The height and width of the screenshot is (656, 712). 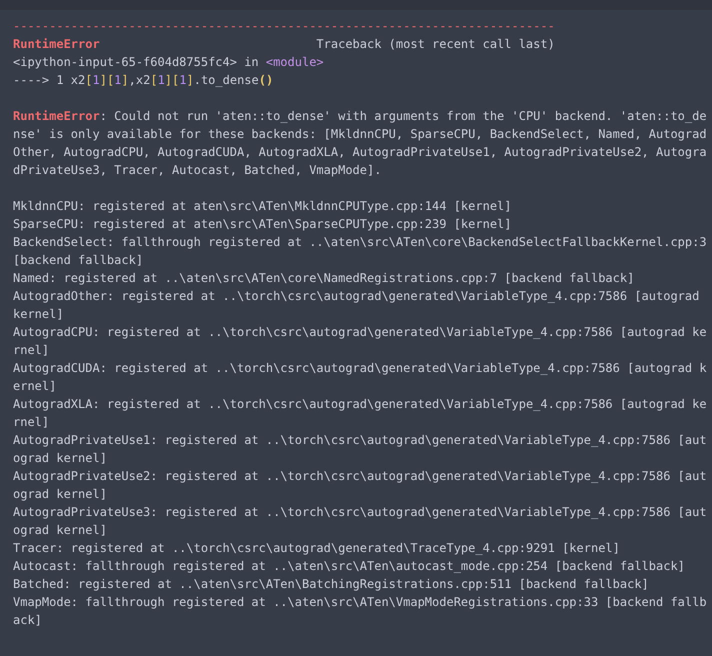 I want to click on error-message: RuntimeError: Could not run 'aten::to_dense' with arguments from the 'CPU' backend. 'aten::to_dense' is only available for these backends: [MkldnnCPU, SparseCPU, BackendSelect, Named, AutogradOther, AutogradCPU, AutogradCUDA, AutogradXLA, AutogradPrivateUse1, AutogradPrivateUse2, AutogradPrivateUse3, Tracer, Autocast, Batched, VmapMode]., so click(x=360, y=143).